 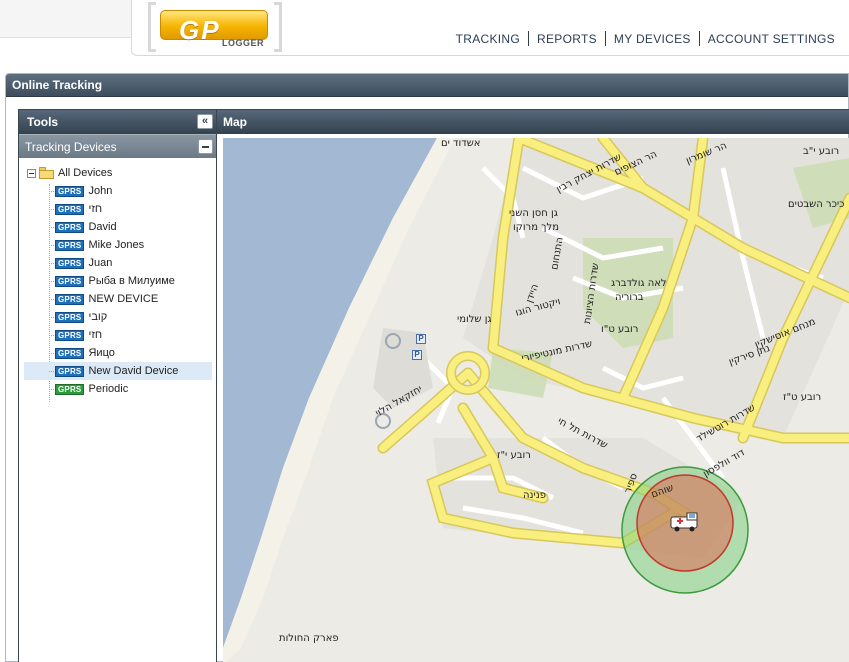 I want to click on device-name: Juan, so click(x=100, y=263).